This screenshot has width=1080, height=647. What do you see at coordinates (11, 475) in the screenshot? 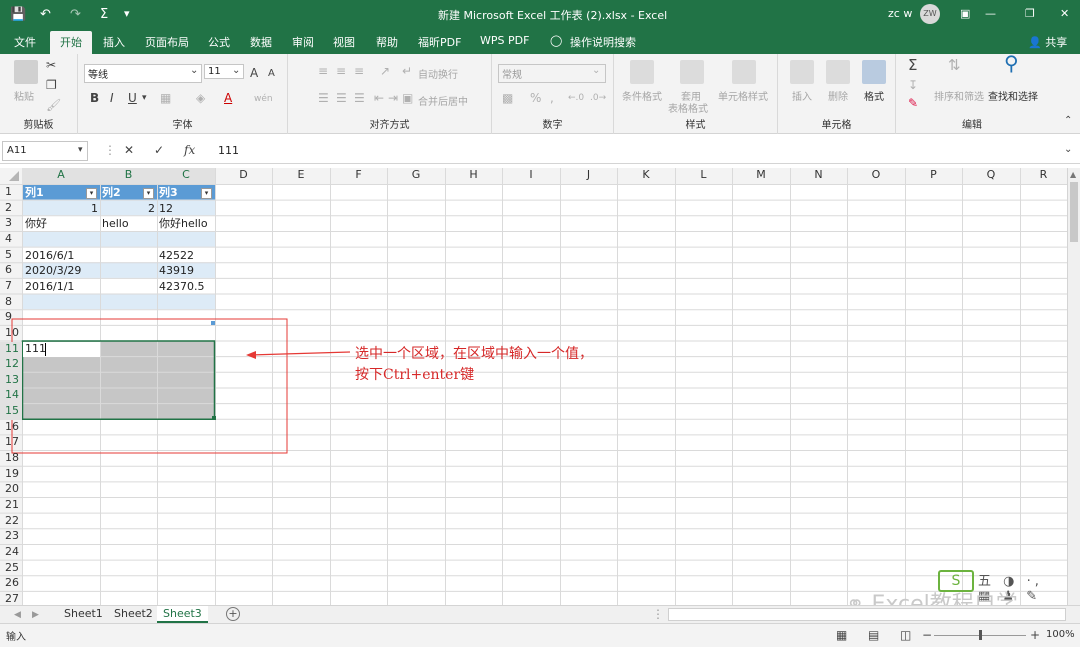
I see `row-header-19: 19` at bounding box center [11, 475].